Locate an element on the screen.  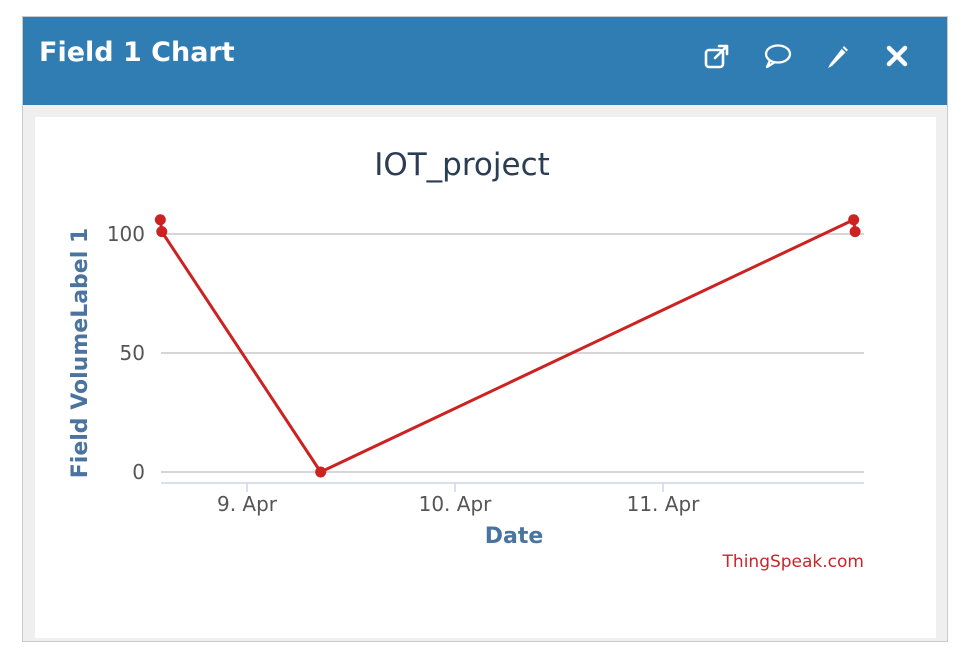
close-icon is located at coordinates (897, 56).